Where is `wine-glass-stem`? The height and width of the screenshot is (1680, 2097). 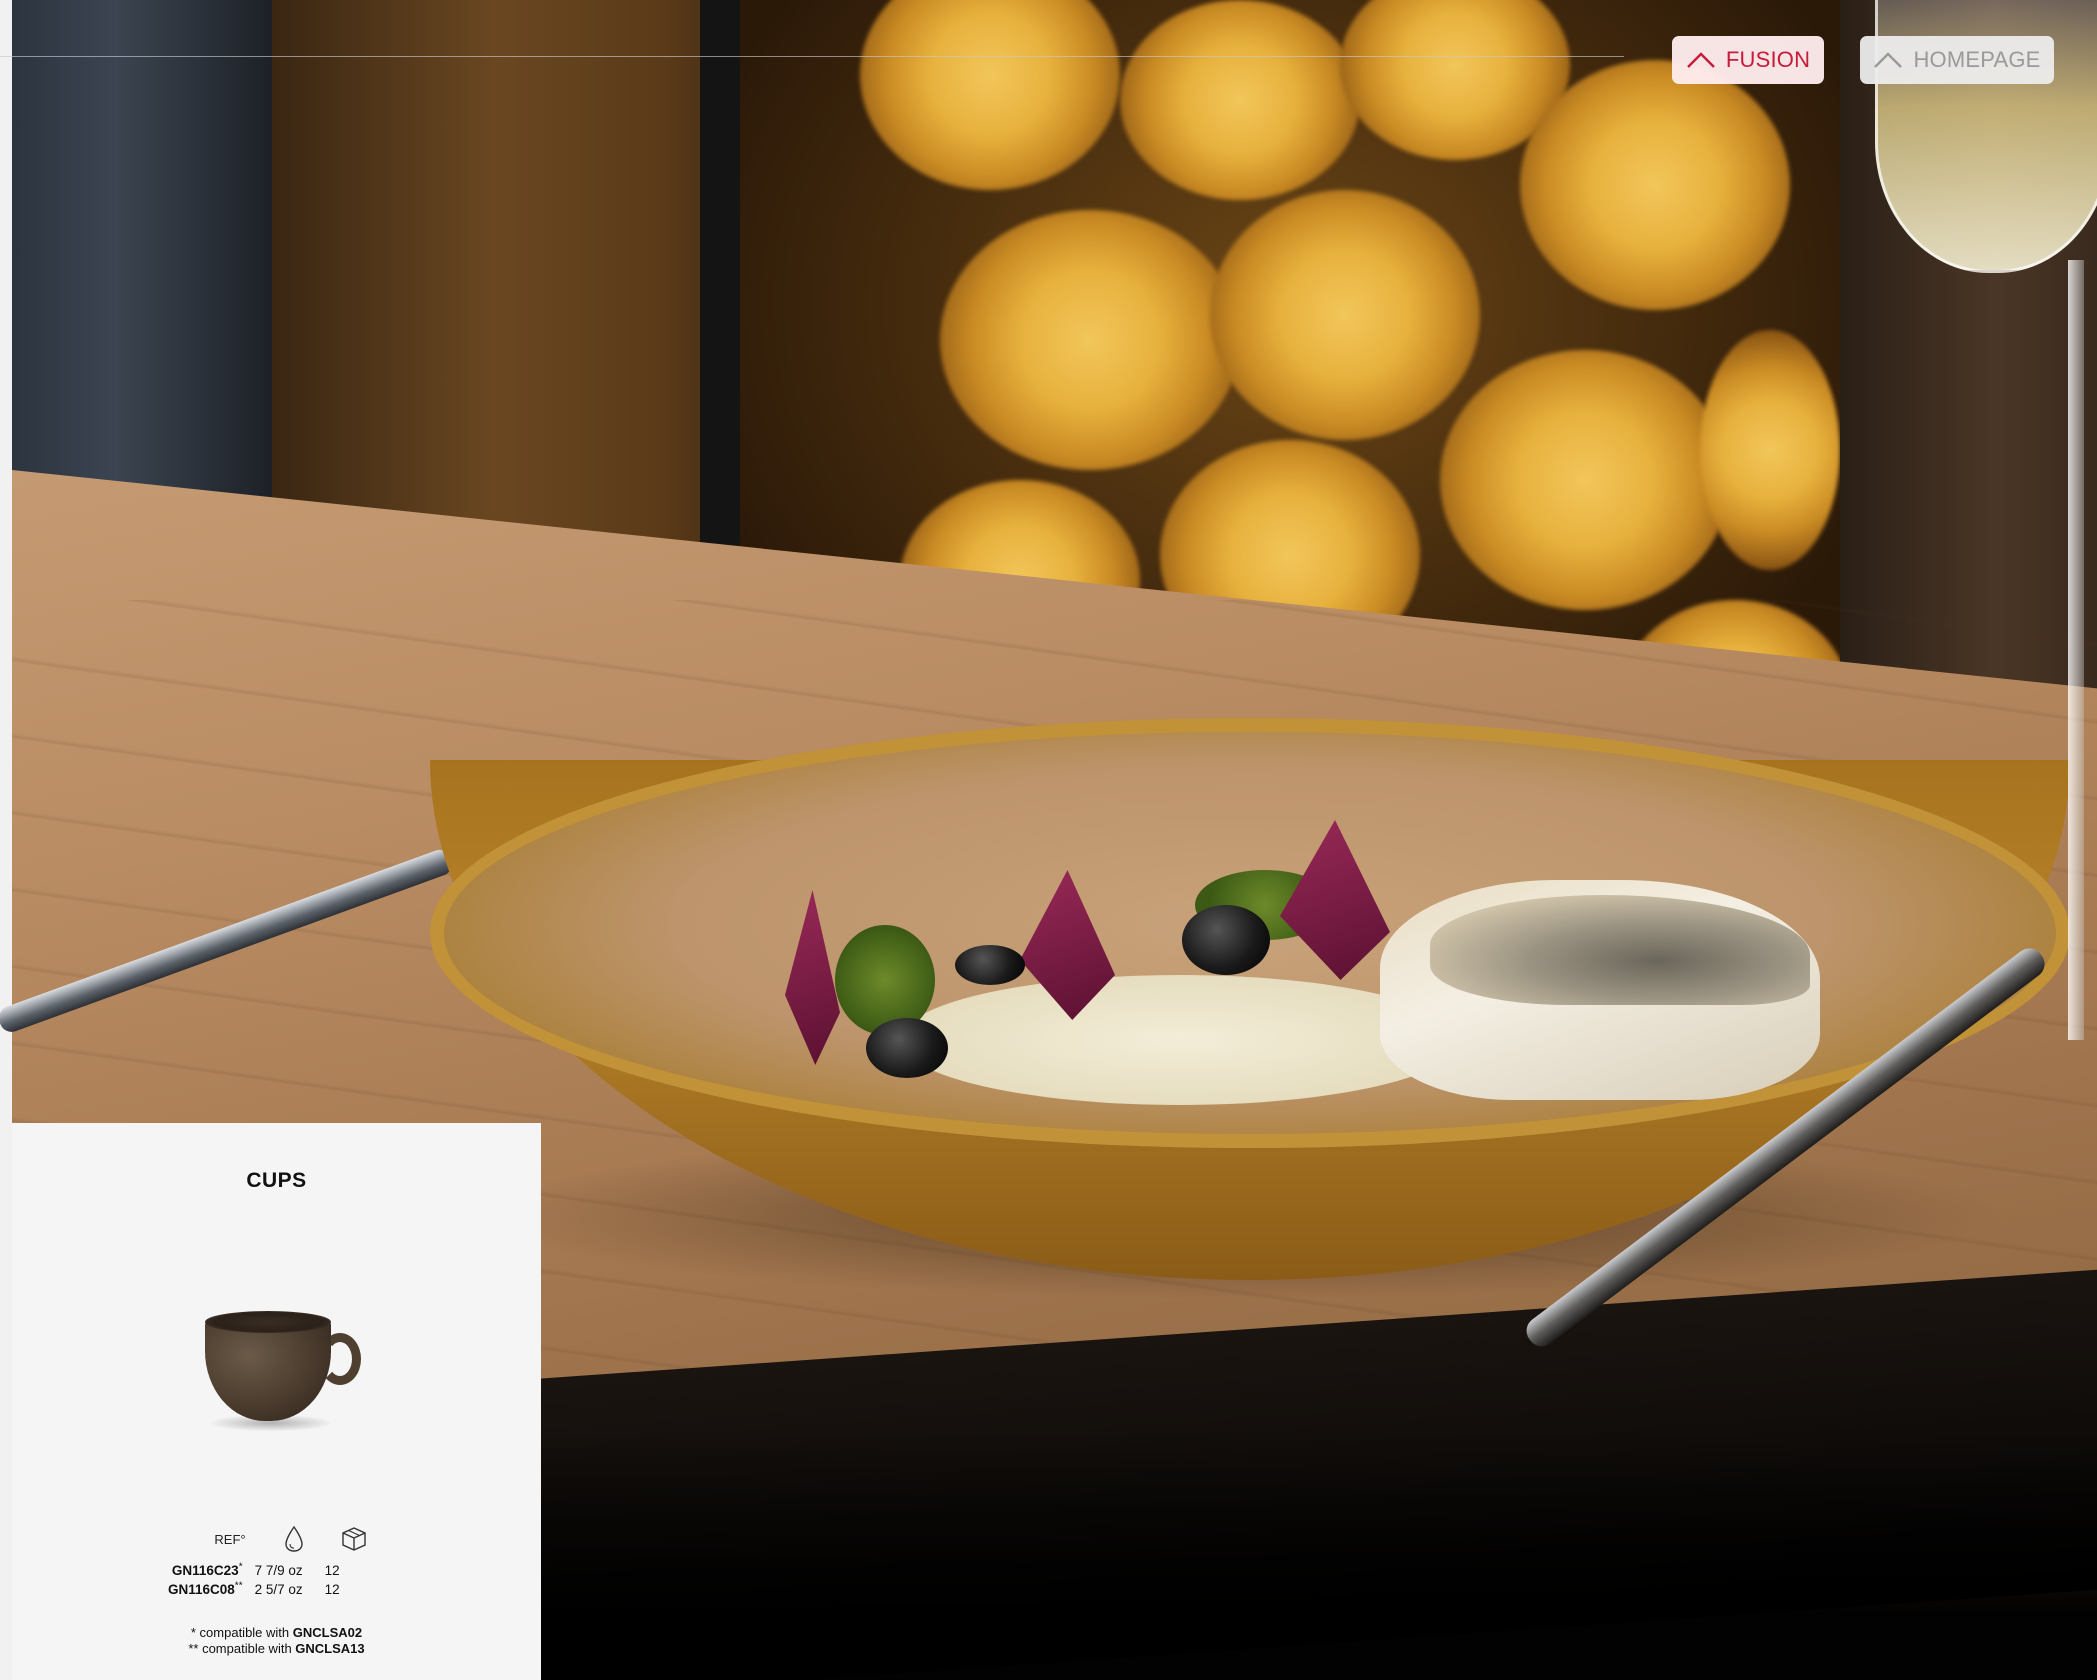 wine-glass-stem is located at coordinates (2076, 650).